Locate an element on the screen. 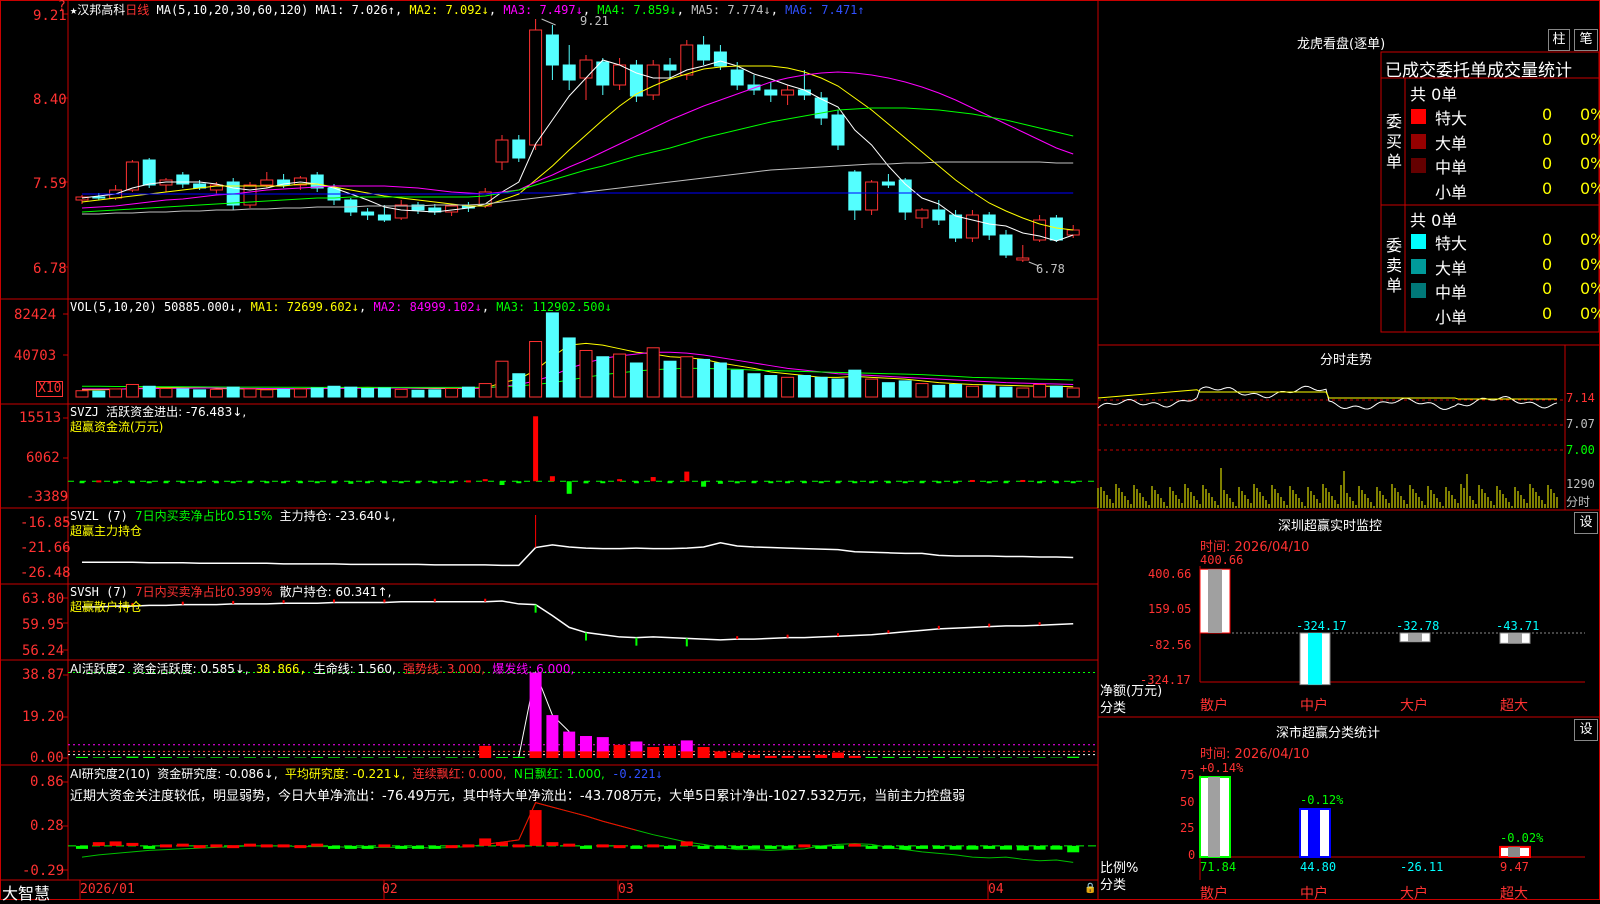  bar-mode-button: 柱 is located at coordinates (1559, 40).